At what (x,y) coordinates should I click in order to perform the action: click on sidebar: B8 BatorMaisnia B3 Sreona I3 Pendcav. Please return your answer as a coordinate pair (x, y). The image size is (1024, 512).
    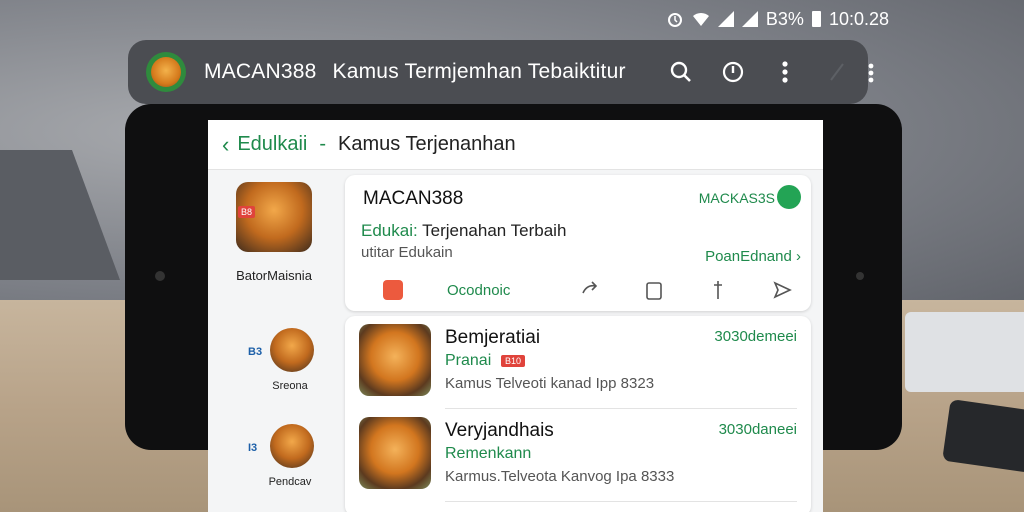
    Looking at the image, I should click on (274, 341).